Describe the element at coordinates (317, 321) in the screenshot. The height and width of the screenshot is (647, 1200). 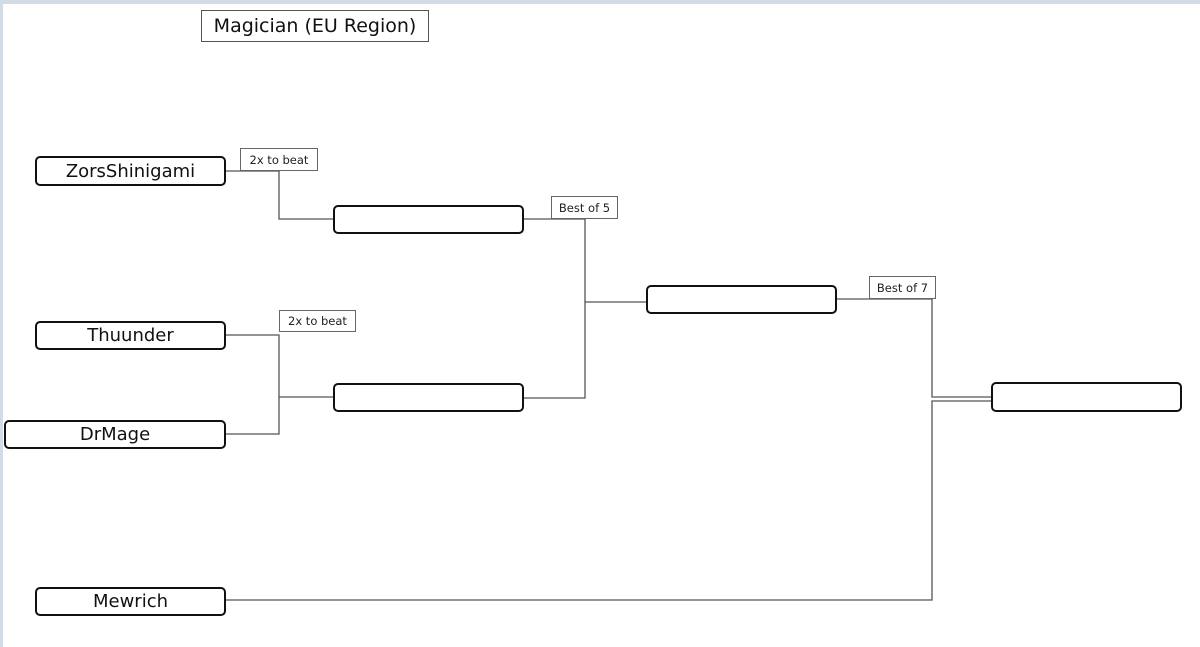
I see `match-label-round1-bottom: 2x to beat` at that location.